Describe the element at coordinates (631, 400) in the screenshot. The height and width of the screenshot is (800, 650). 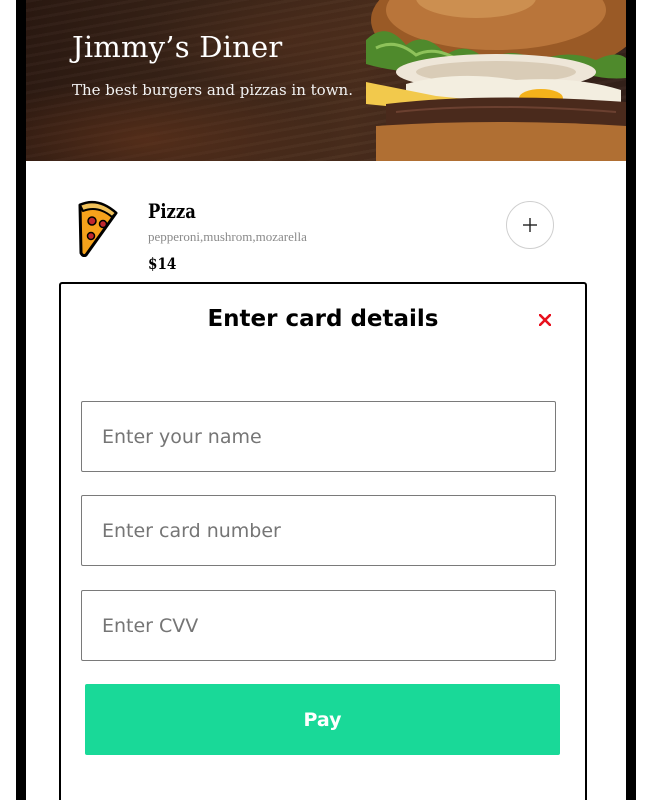
I see `device-frame-right` at that location.